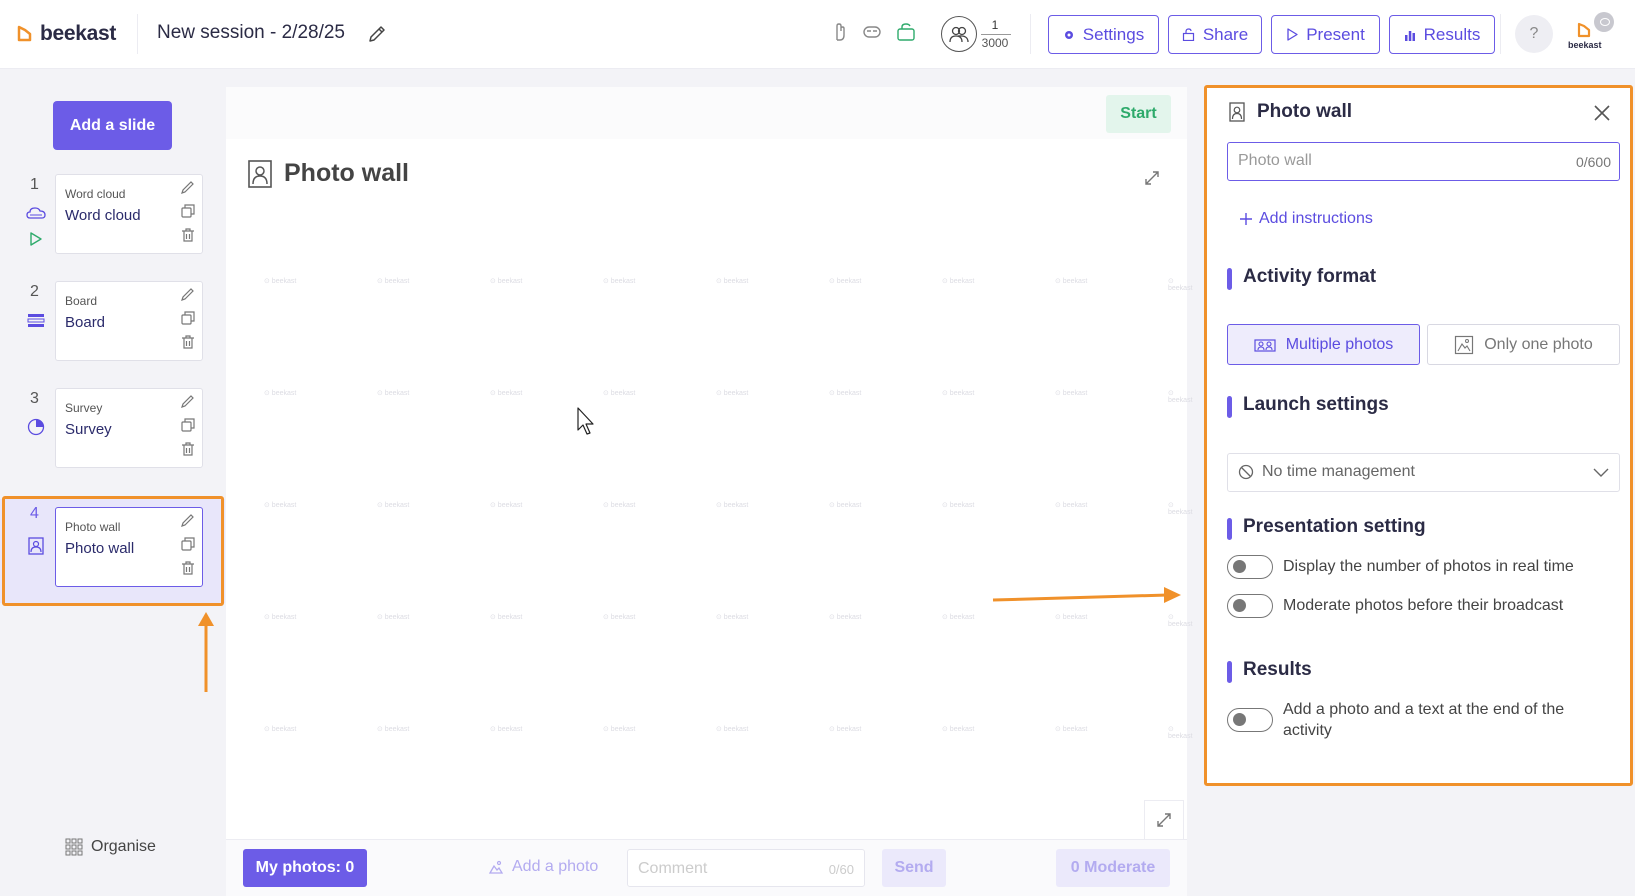 Image resolution: width=1635 pixels, height=896 pixels. Describe the element at coordinates (1164, 820) in the screenshot. I see `fullscreen-button` at that location.